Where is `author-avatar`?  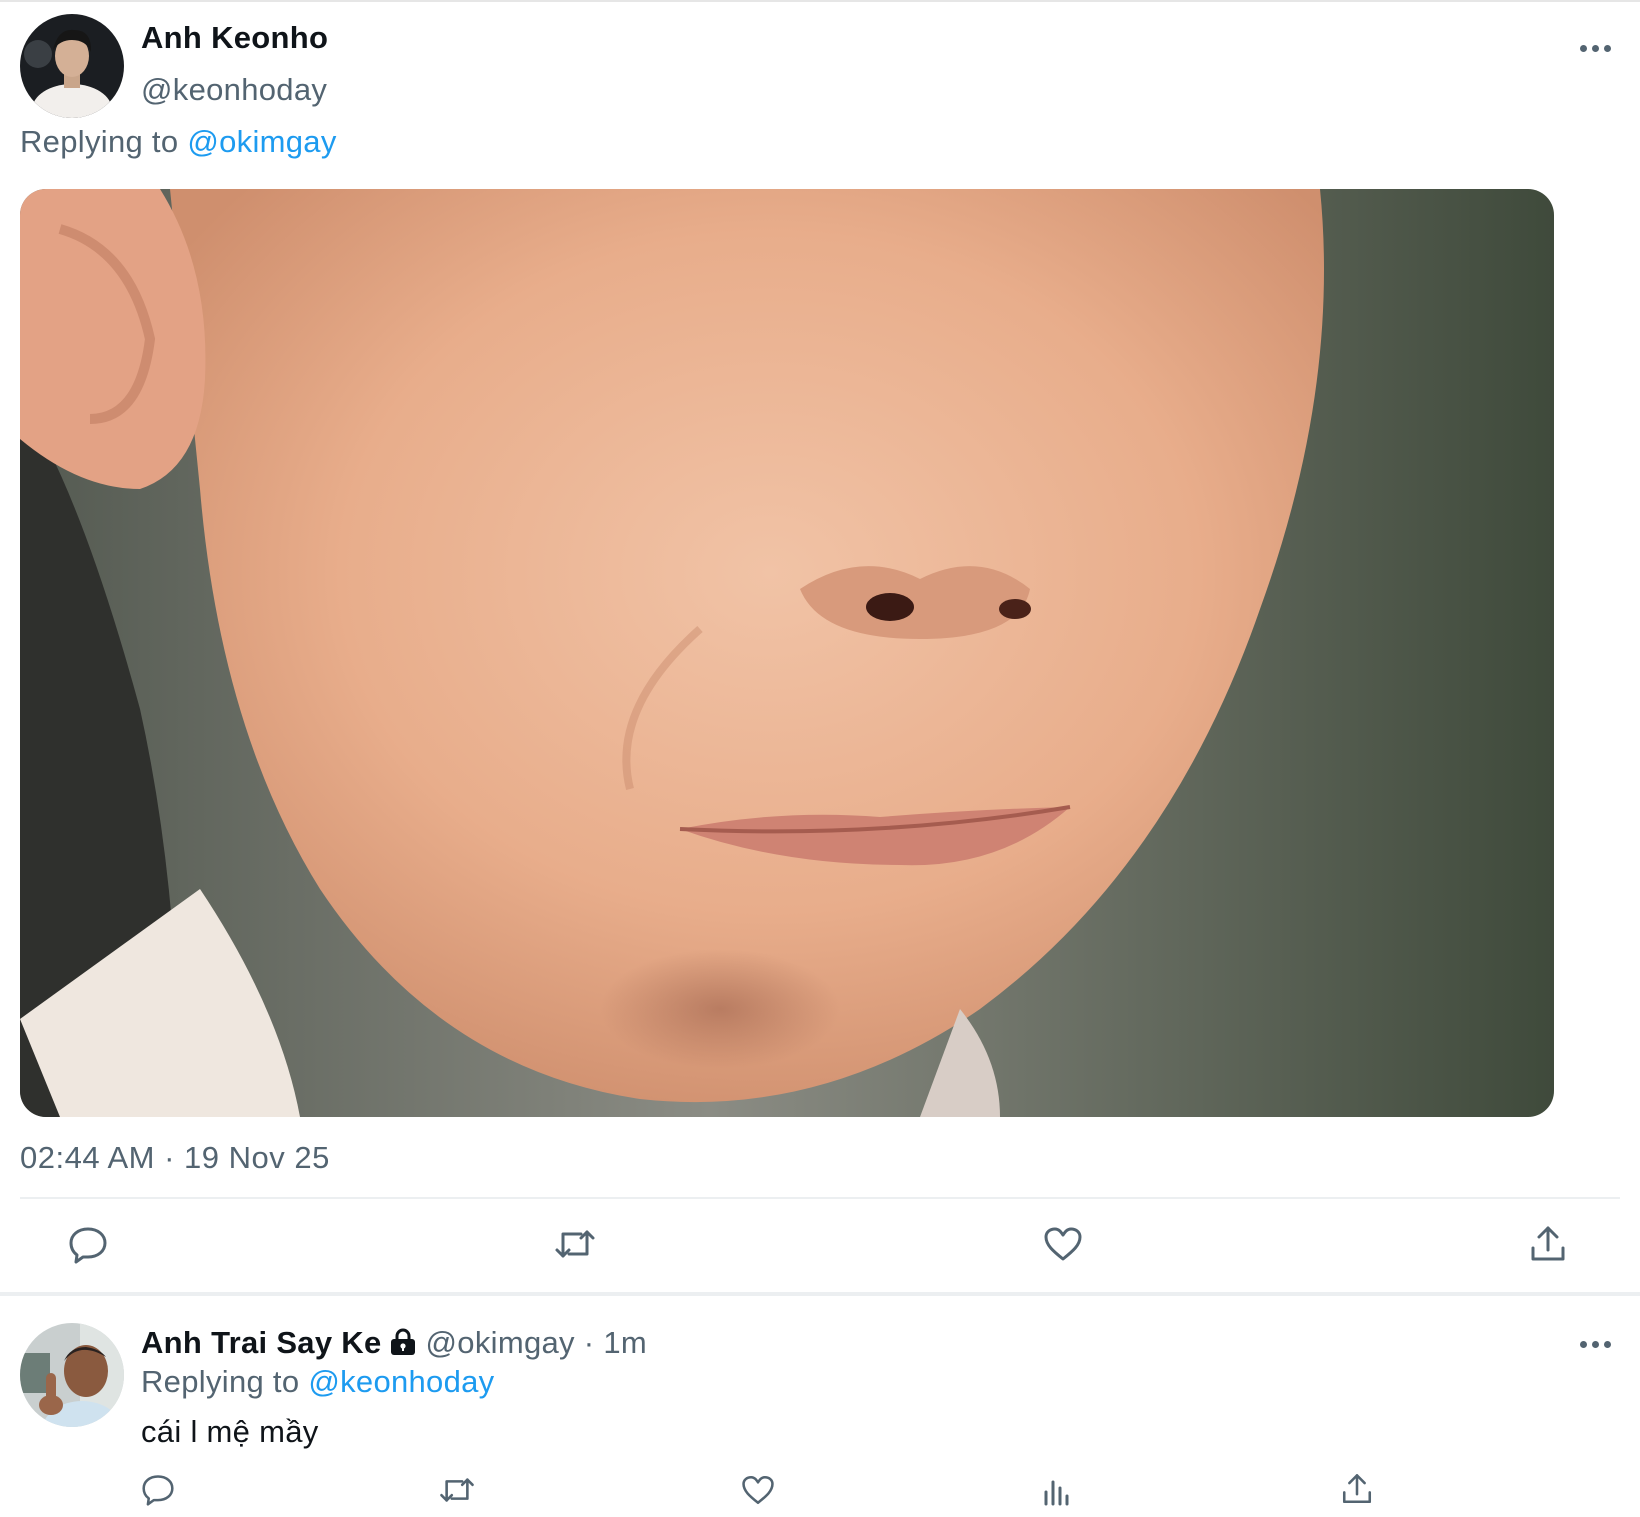 author-avatar is located at coordinates (72, 66).